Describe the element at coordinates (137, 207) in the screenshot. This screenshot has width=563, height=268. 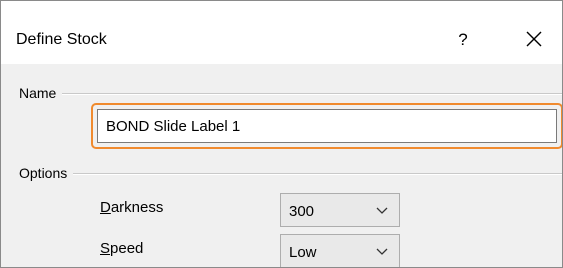
I see `darkness-label-rest: arkness` at that location.